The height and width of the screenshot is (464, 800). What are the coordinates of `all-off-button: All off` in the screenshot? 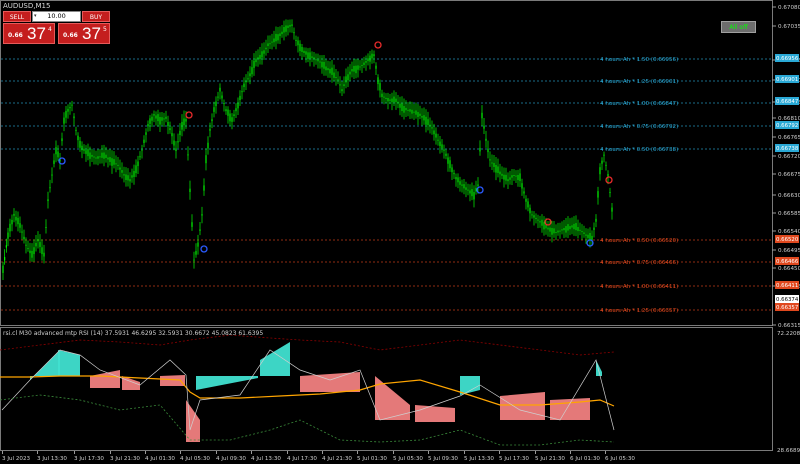 It's located at (738, 27).